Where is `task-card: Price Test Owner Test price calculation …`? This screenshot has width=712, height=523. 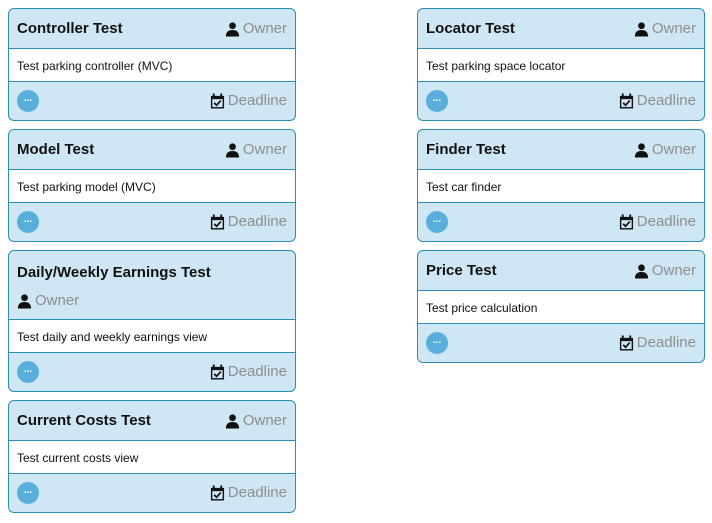
task-card: Price Test Owner Test price calculation … is located at coordinates (561, 306).